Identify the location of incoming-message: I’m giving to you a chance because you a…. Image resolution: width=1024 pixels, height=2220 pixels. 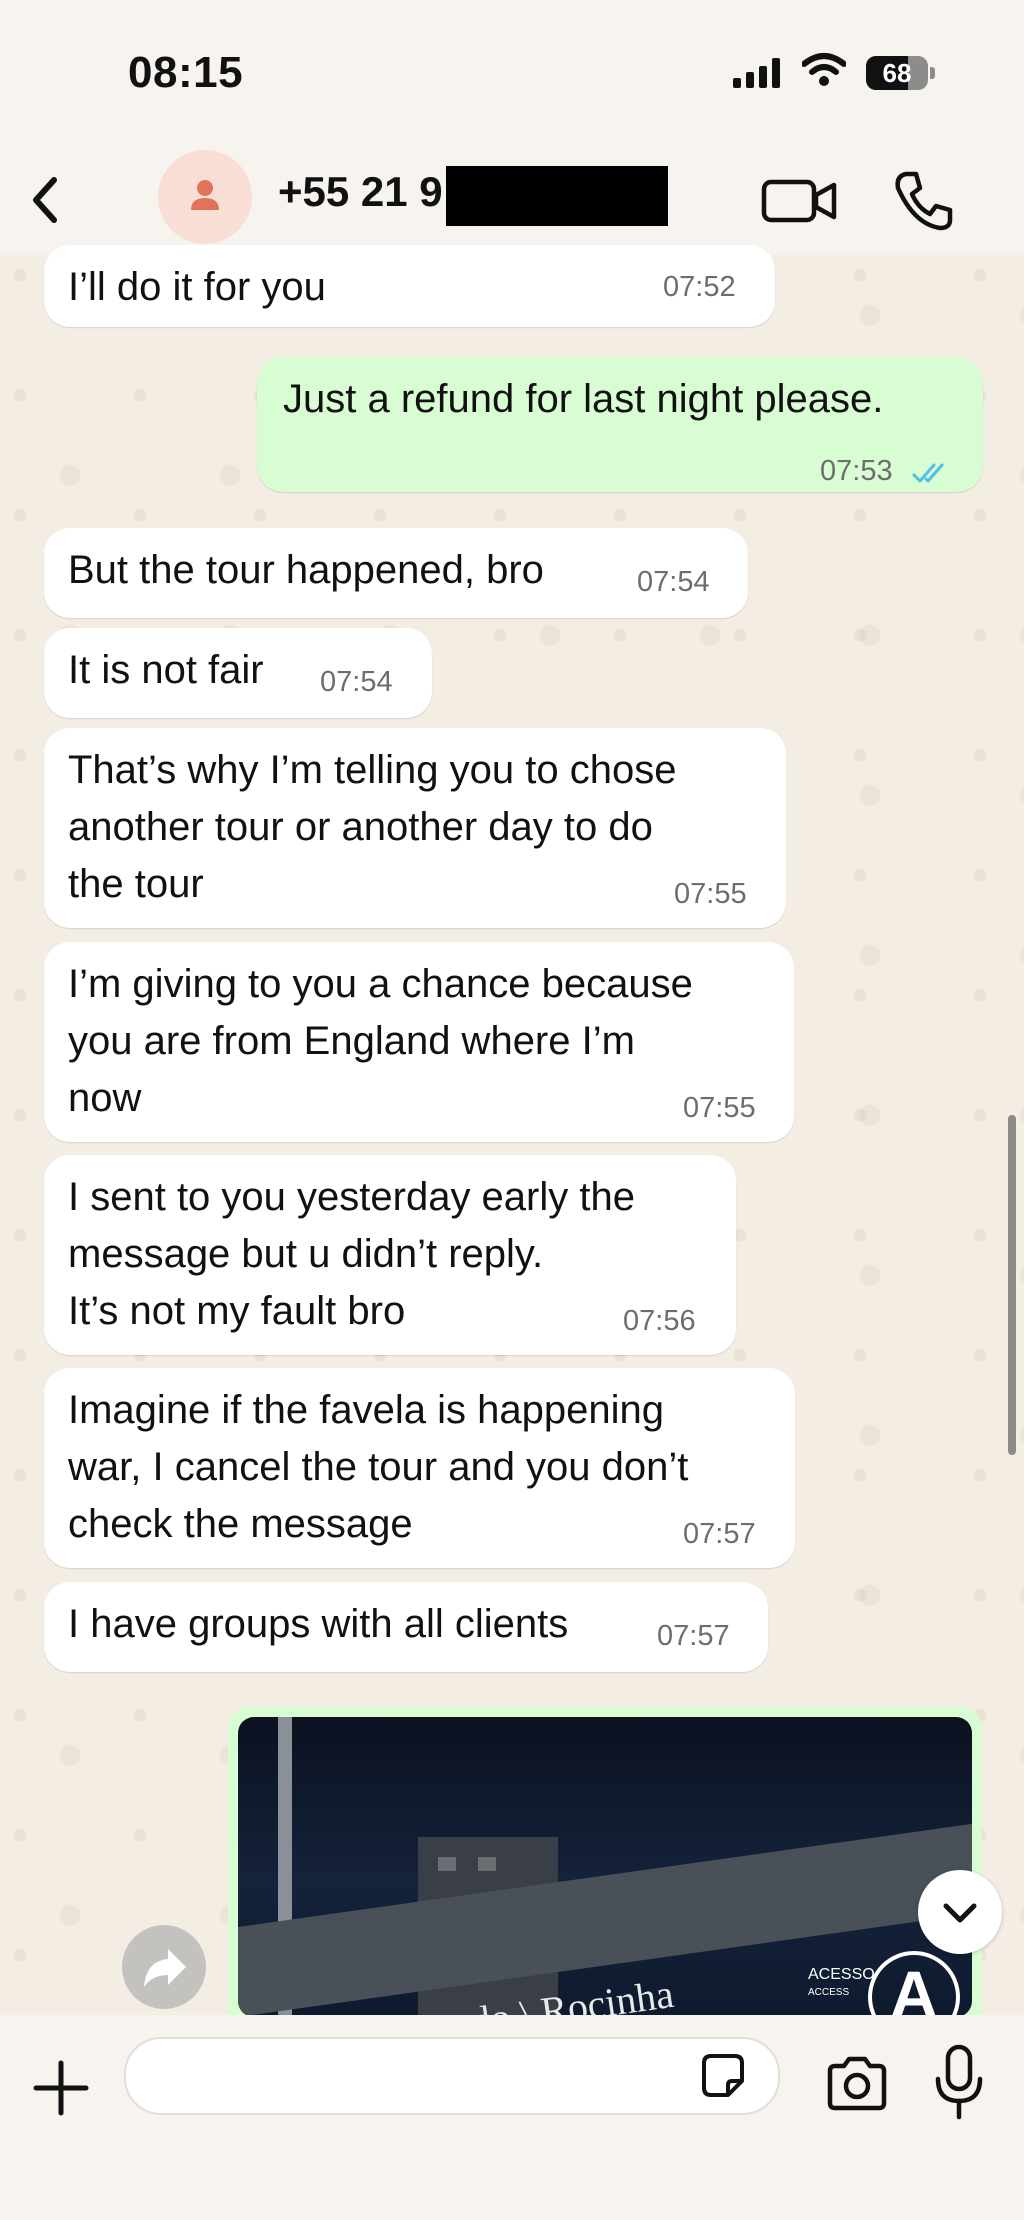
(419, 1042).